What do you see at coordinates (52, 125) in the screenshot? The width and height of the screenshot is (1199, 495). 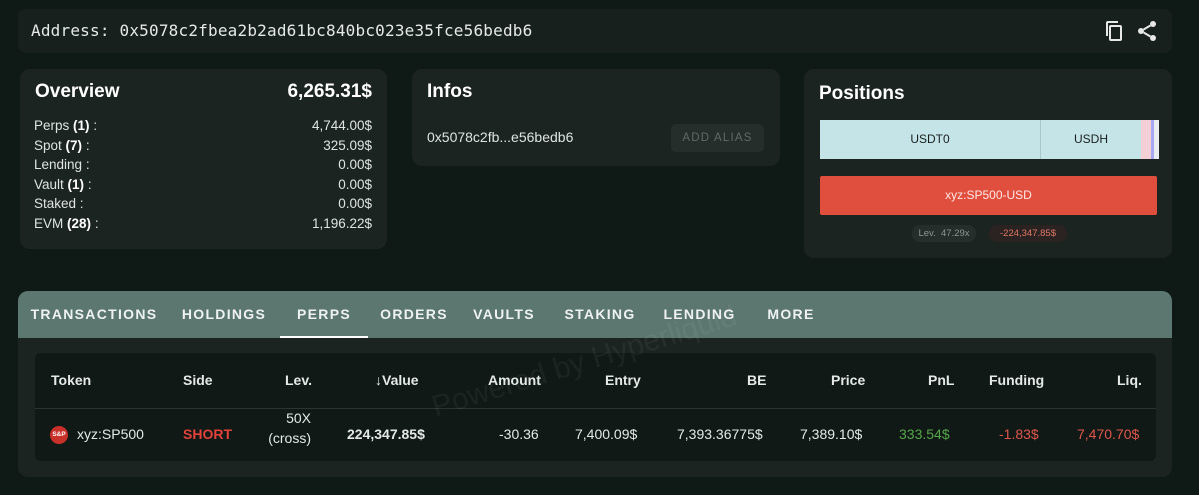 I see `overview-row-name: Perps` at bounding box center [52, 125].